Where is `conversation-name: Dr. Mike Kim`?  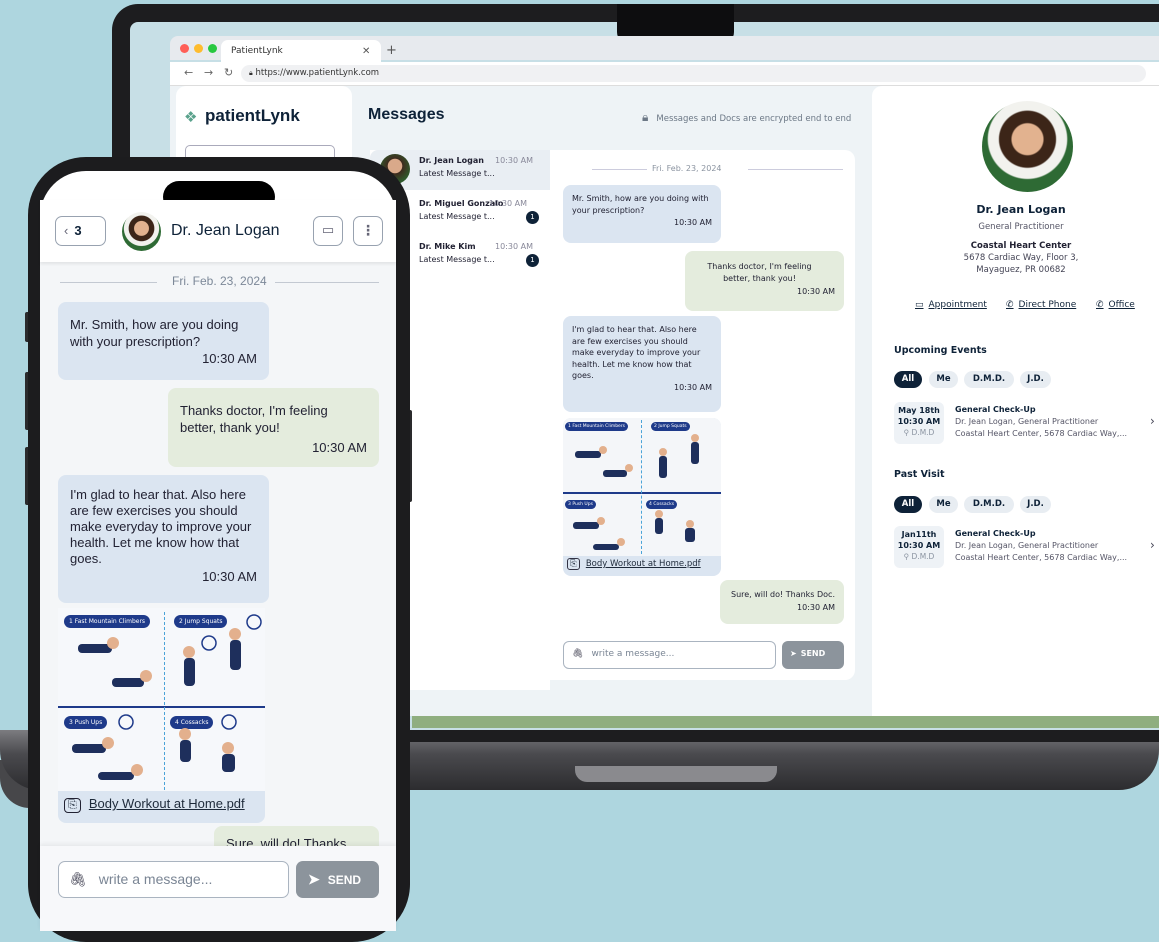 conversation-name: Dr. Mike Kim is located at coordinates (447, 246).